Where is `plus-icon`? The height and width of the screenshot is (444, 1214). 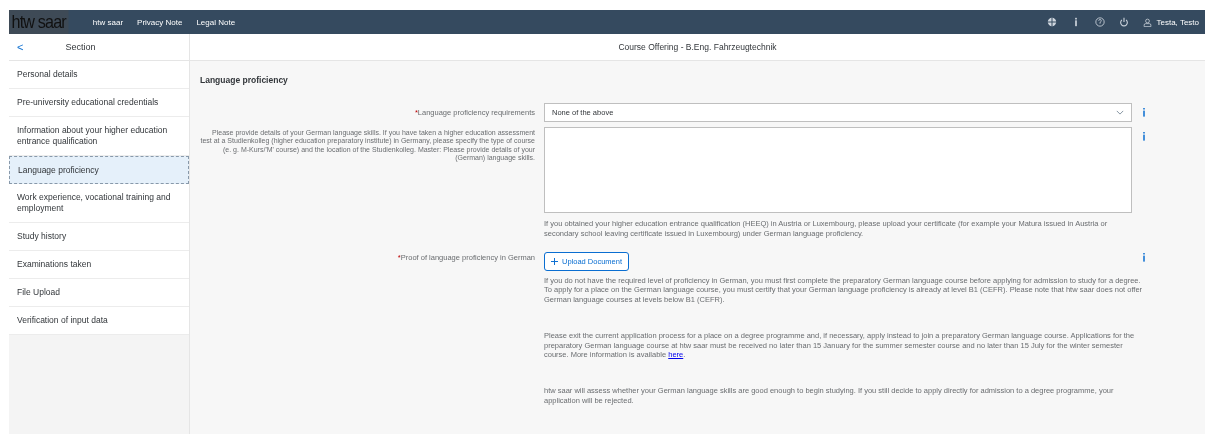 plus-icon is located at coordinates (554, 261).